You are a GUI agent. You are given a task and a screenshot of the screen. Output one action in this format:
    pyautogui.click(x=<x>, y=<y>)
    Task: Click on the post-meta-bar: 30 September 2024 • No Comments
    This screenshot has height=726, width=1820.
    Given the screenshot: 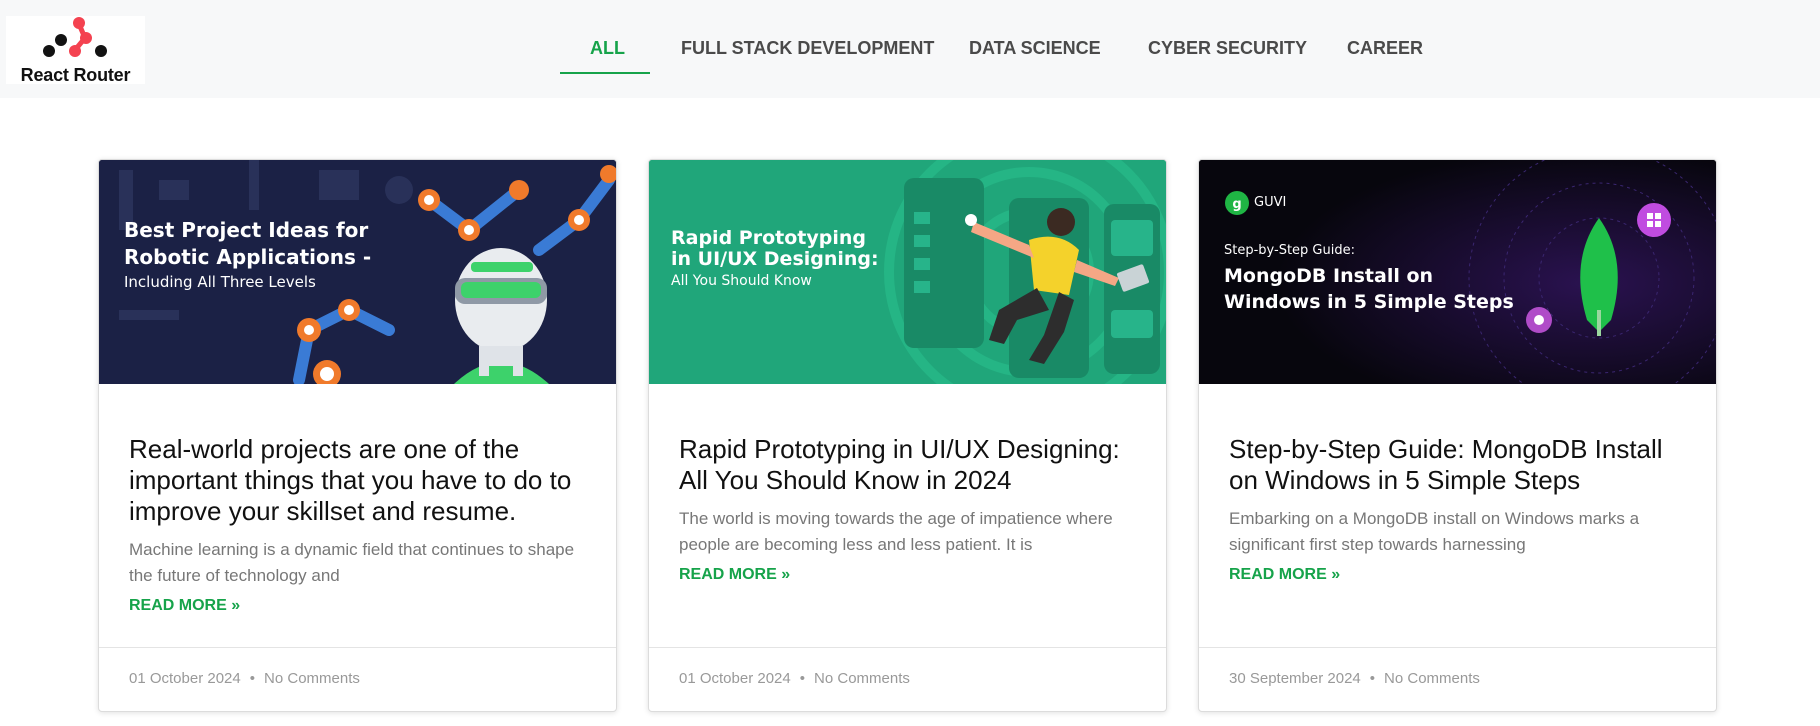 What is the action you would take?
    pyautogui.click(x=1457, y=679)
    